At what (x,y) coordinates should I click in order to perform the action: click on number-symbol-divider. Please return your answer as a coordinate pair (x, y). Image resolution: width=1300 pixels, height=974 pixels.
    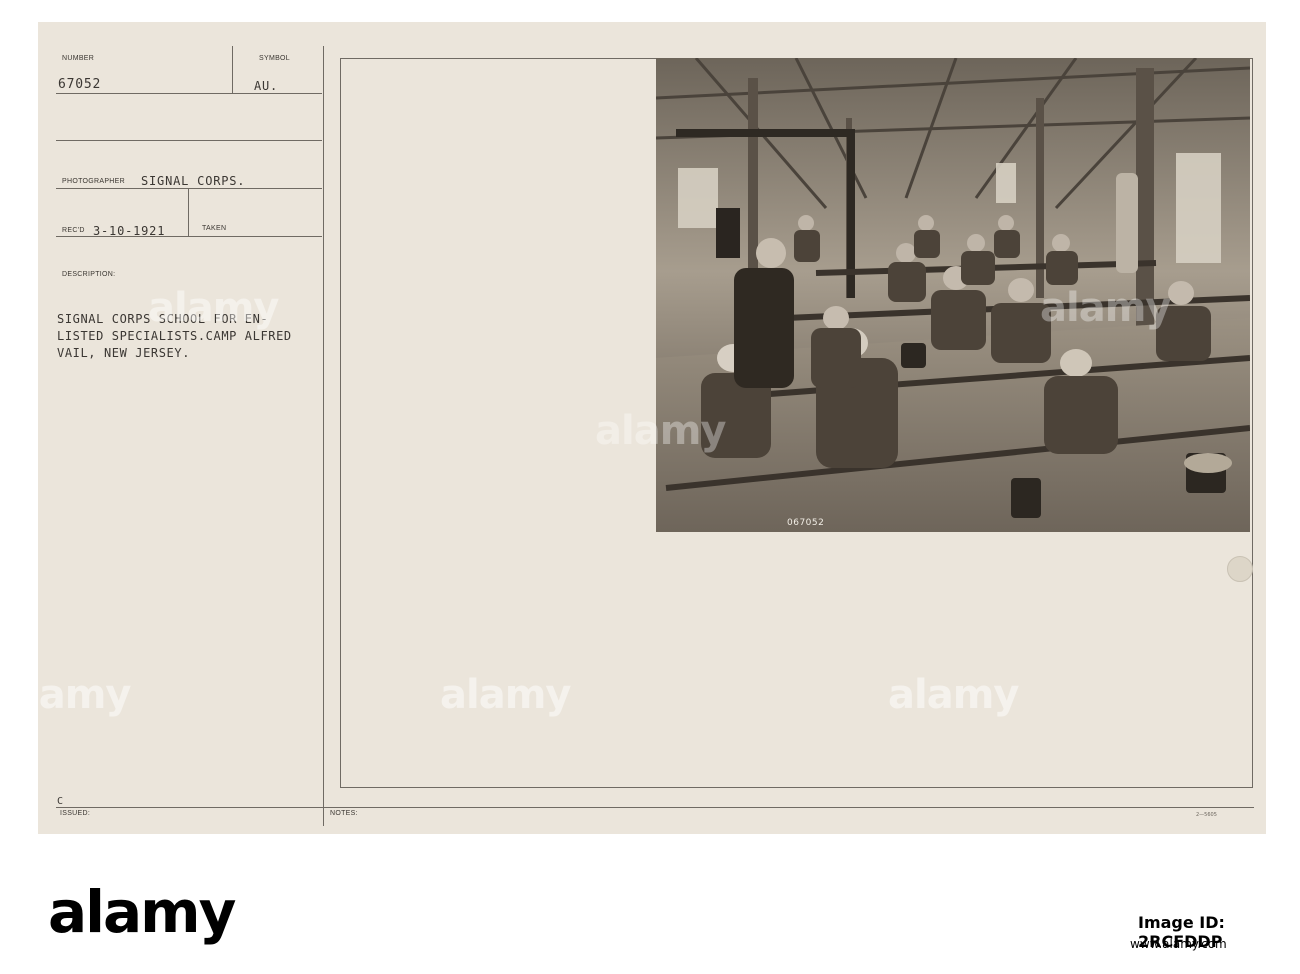
    Looking at the image, I should click on (232, 70).